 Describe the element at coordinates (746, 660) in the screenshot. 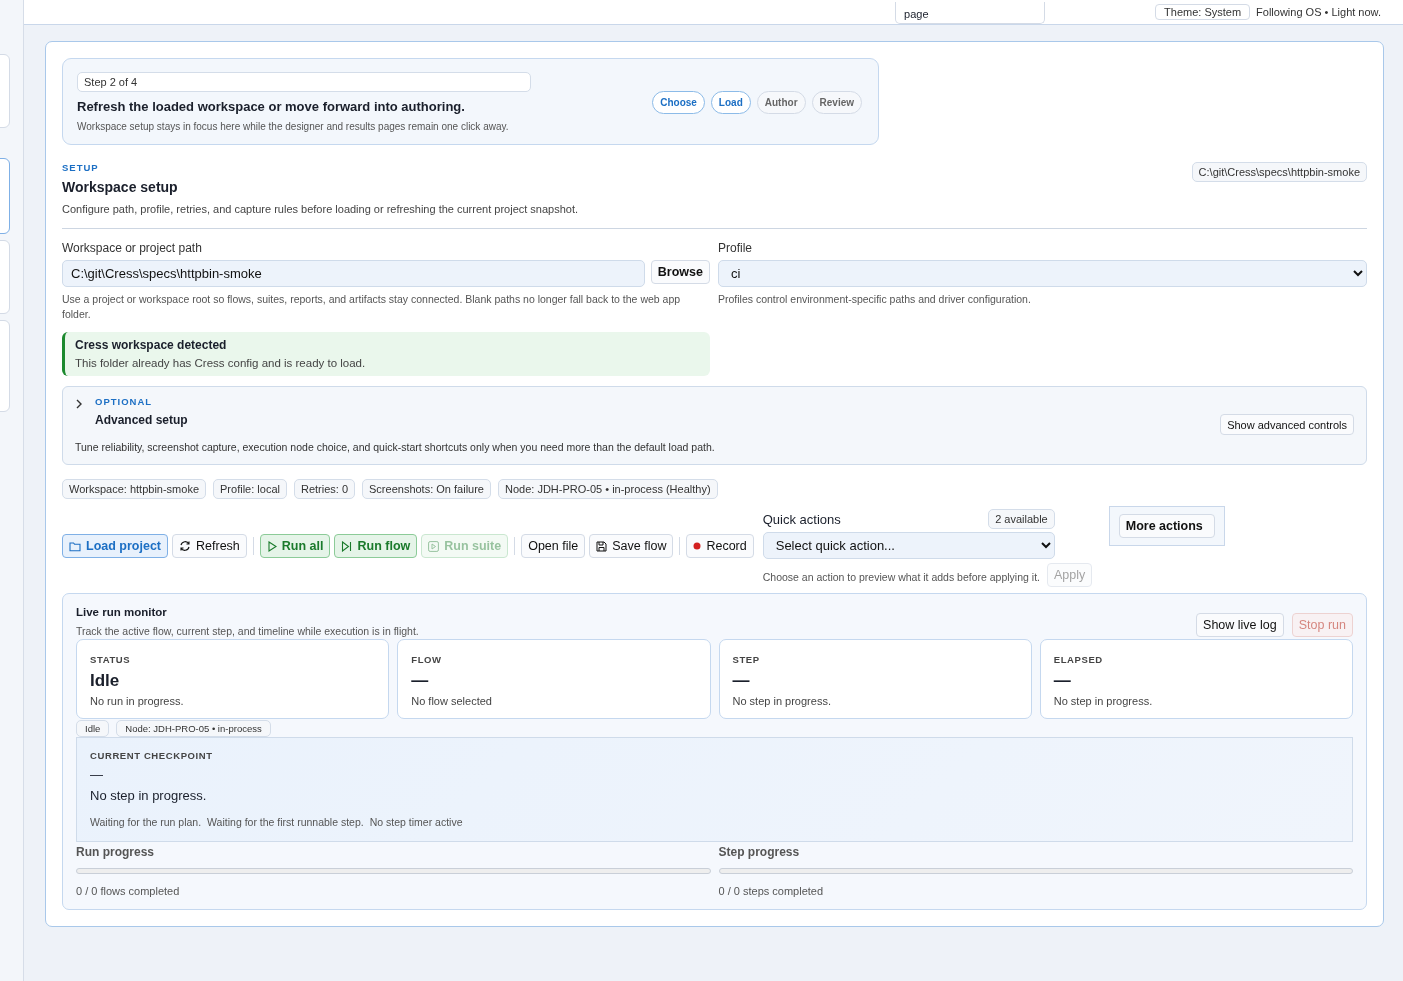

I see `stat-label: STEP` at that location.